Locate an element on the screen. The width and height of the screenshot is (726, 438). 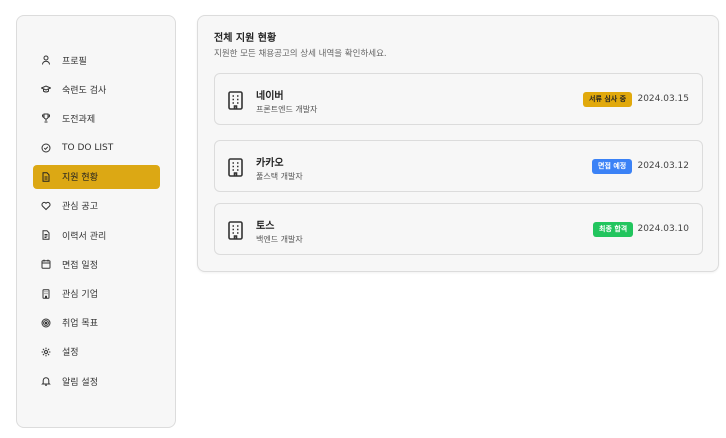
gear-icon is located at coordinates (46, 352).